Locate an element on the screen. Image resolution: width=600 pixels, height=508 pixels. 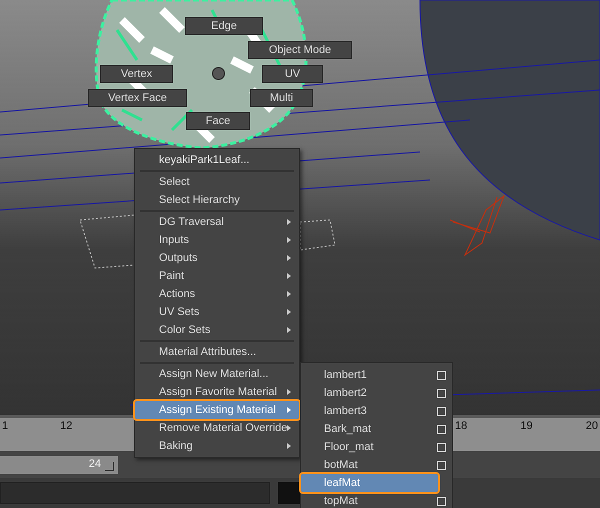
menu-item: Assign Favorite Material is located at coordinates (217, 392).